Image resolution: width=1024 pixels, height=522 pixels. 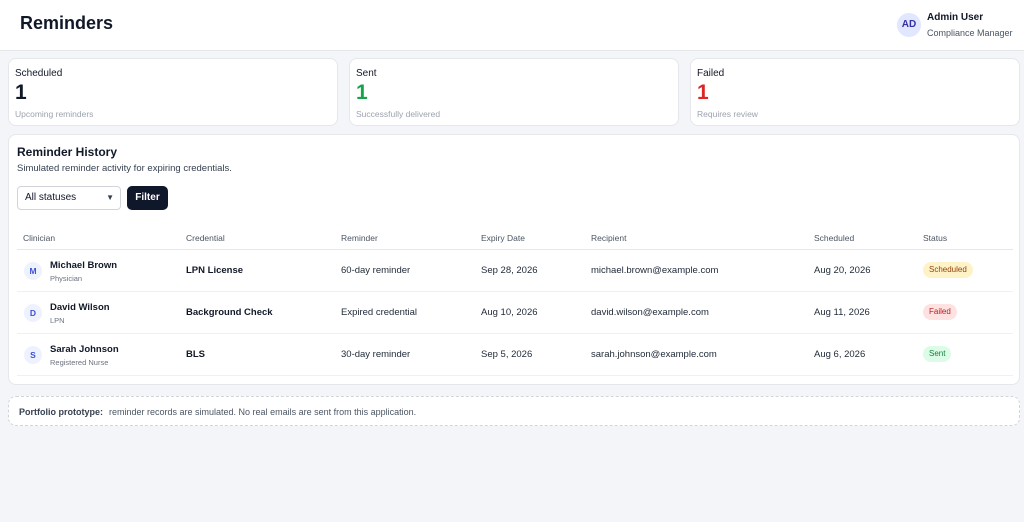 What do you see at coordinates (503, 238) in the screenshot?
I see `column-header-expiry-date: Expiry Date` at bounding box center [503, 238].